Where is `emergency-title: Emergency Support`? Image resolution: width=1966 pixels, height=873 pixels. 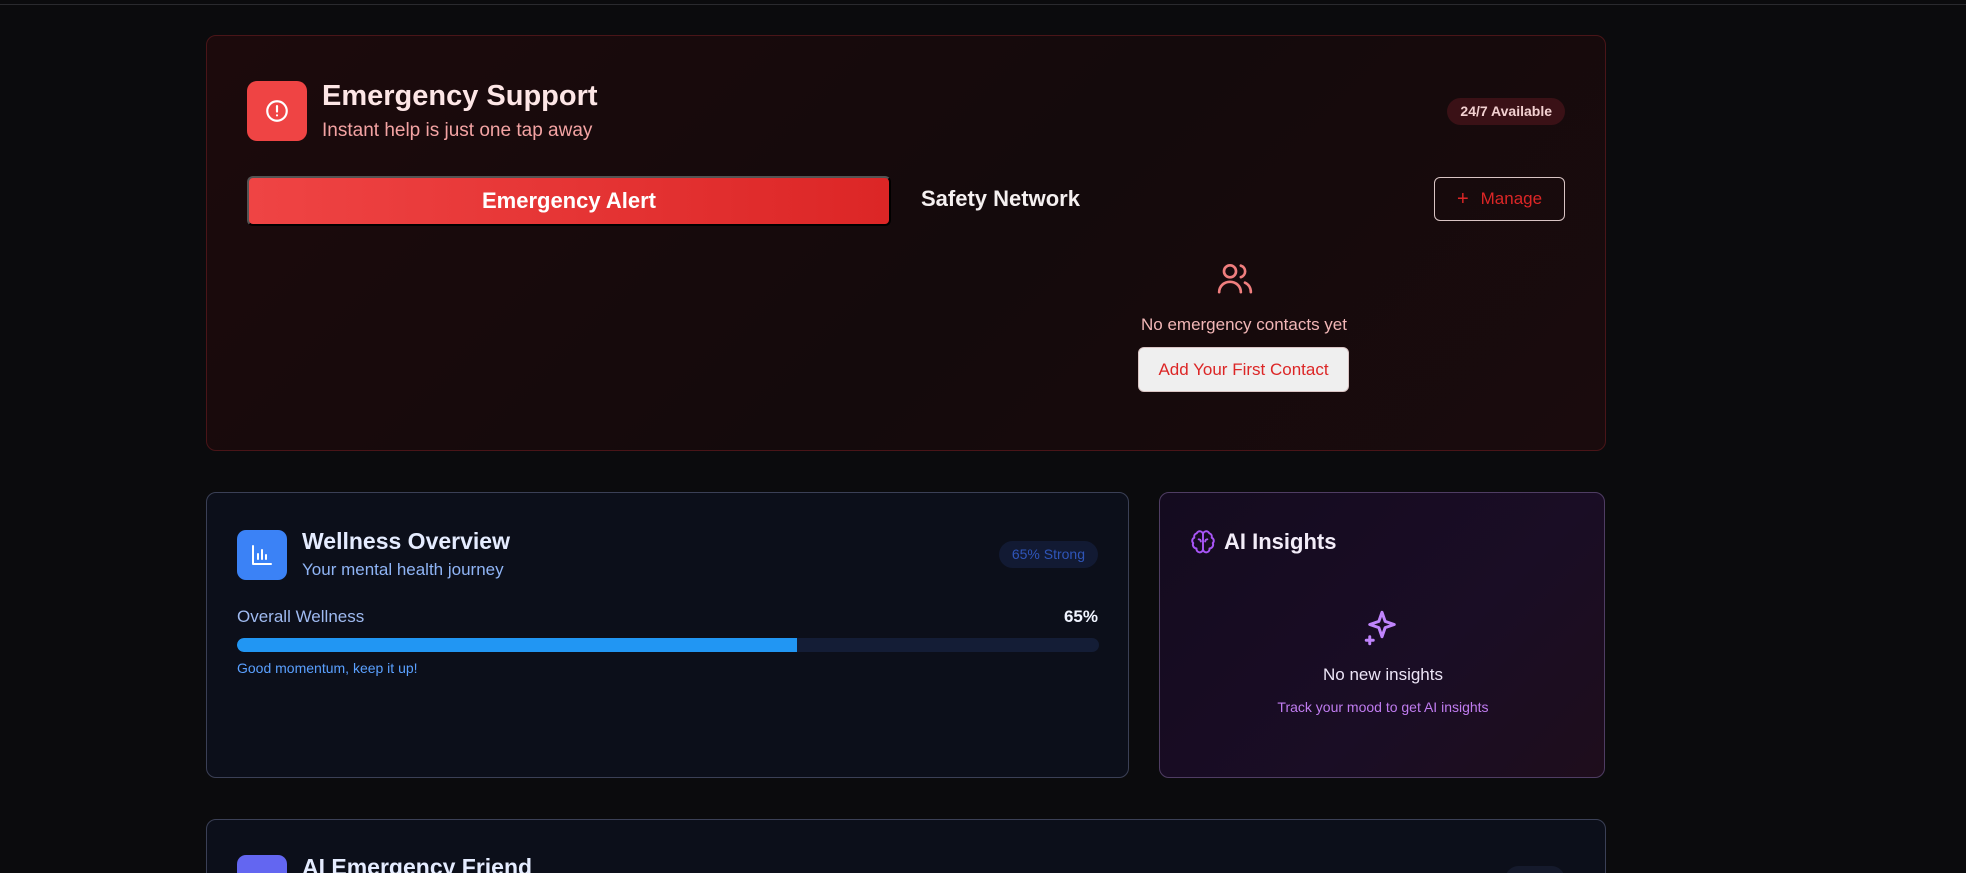
emergency-title: Emergency Support is located at coordinates (460, 96).